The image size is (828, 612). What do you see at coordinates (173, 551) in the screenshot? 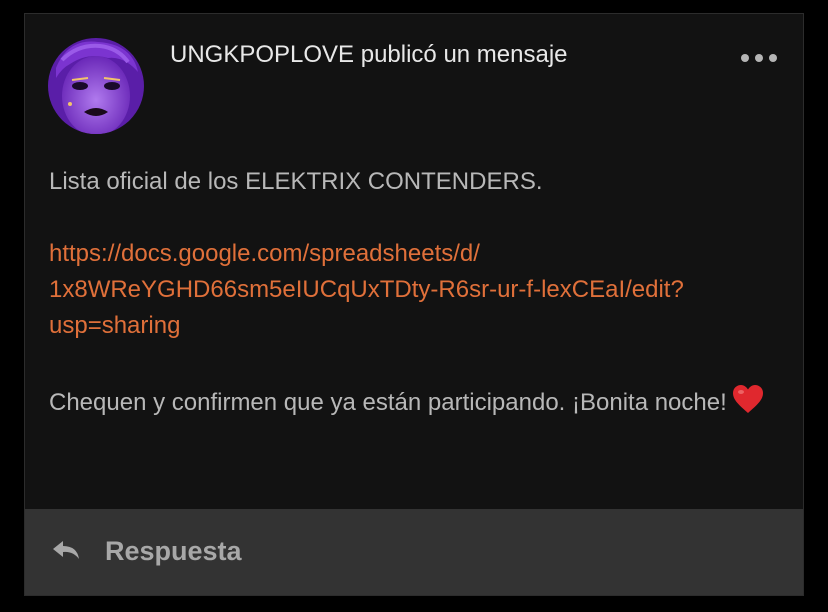
I see `reply-label: Respuesta` at bounding box center [173, 551].